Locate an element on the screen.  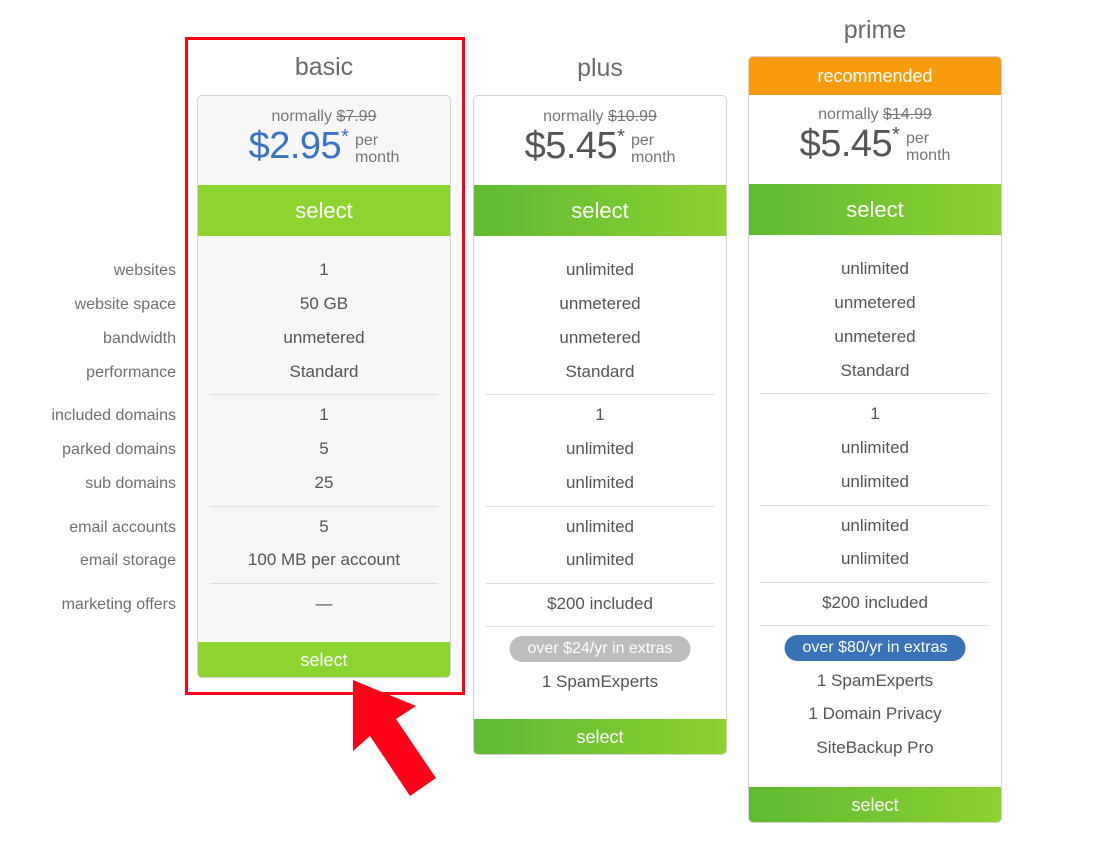
label-websites: websites is located at coordinates (144, 270).